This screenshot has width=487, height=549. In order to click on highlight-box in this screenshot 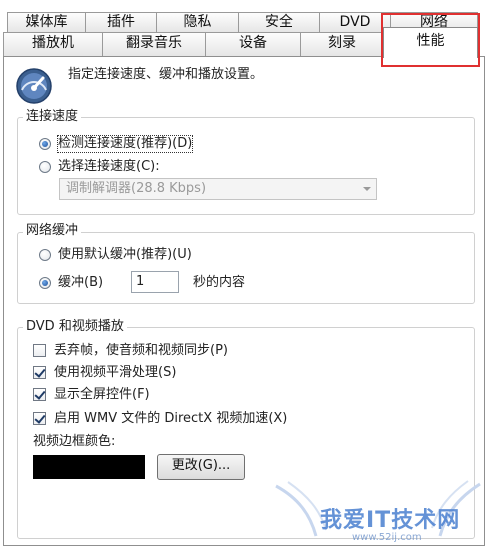, I will do `click(430, 40)`.